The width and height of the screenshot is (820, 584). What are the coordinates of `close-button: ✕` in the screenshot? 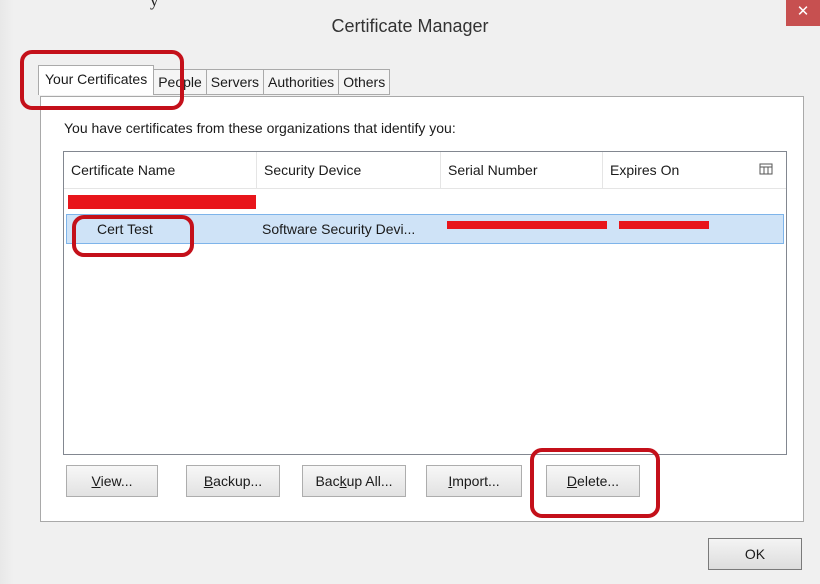 It's located at (803, 13).